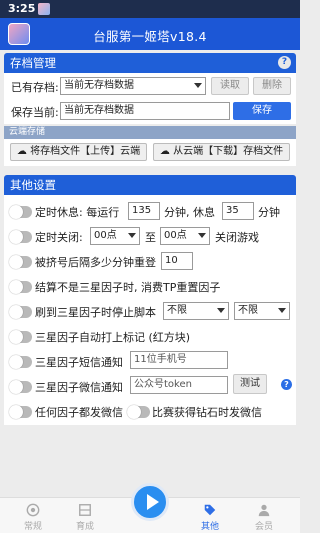 The image size is (320, 533). Describe the element at coordinates (175, 235) in the screenshot. I see `close-to-value: 00点` at that location.